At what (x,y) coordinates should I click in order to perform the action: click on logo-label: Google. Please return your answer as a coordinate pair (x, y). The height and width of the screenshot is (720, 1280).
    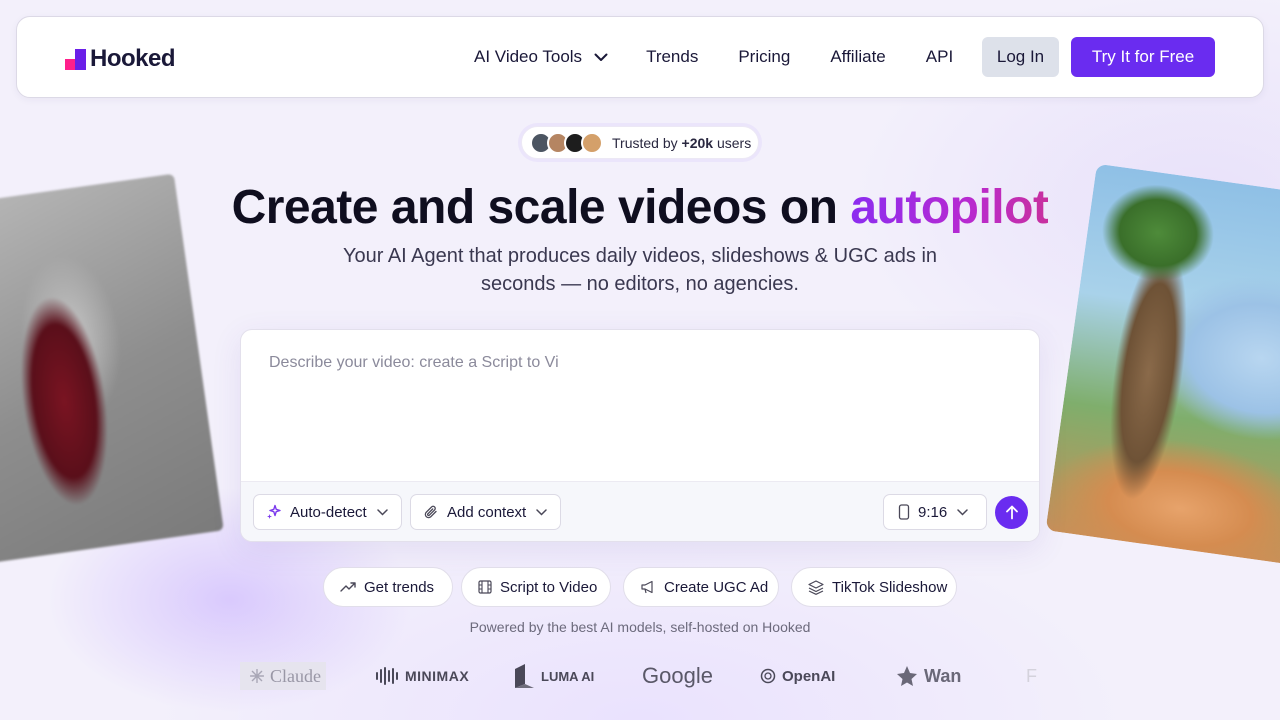
    Looking at the image, I should click on (677, 675).